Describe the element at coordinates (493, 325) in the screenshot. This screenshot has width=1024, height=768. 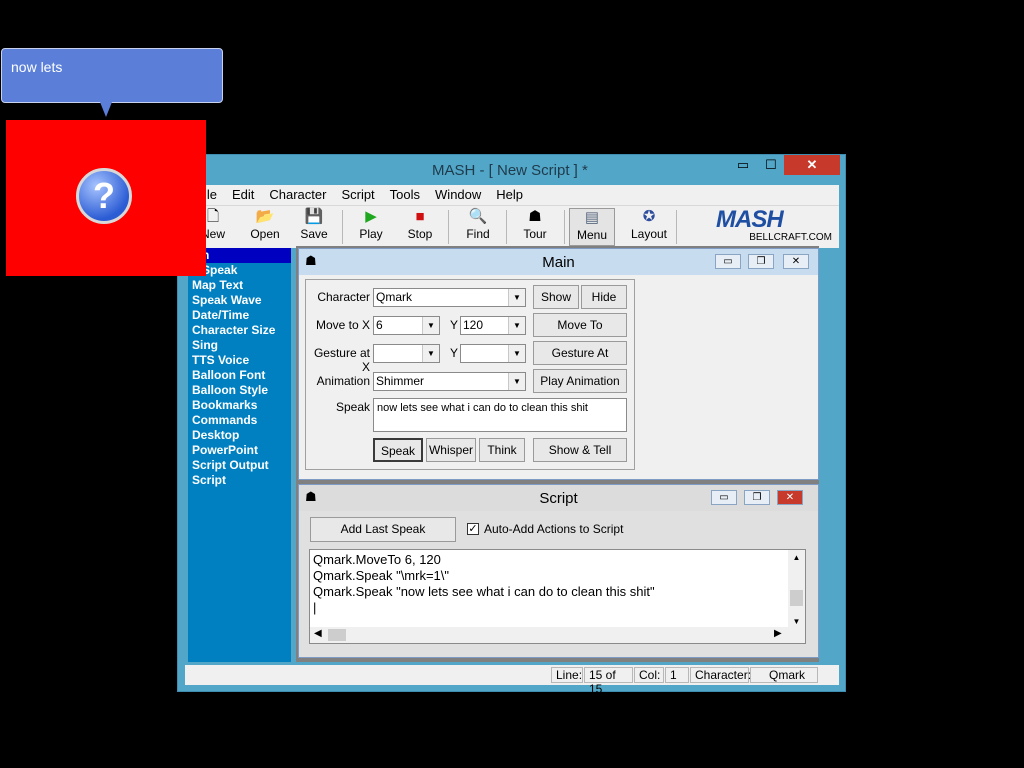
I see `moveto-y-select: 120 ▼` at that location.